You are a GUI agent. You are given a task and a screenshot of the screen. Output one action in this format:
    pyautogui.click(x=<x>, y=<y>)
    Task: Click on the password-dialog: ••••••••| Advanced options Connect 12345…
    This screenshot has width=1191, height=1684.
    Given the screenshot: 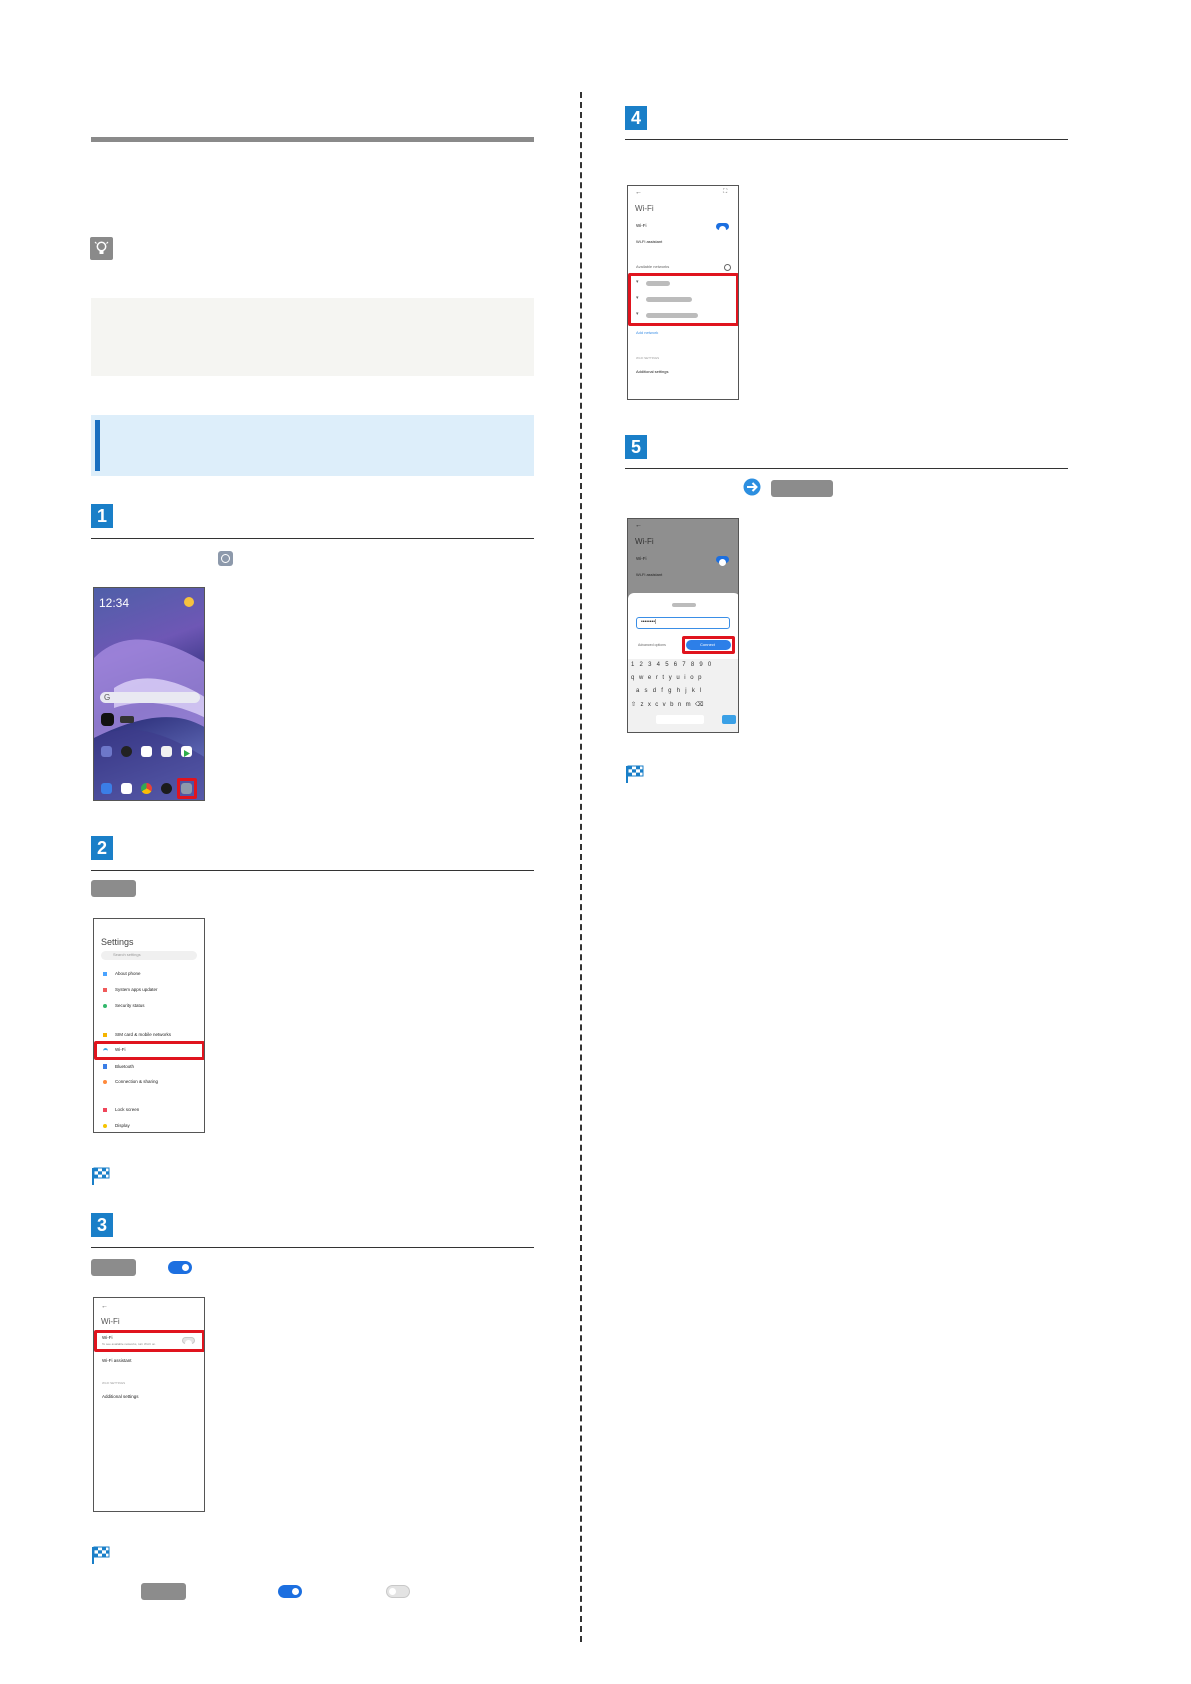 What is the action you would take?
    pyautogui.click(x=683, y=662)
    